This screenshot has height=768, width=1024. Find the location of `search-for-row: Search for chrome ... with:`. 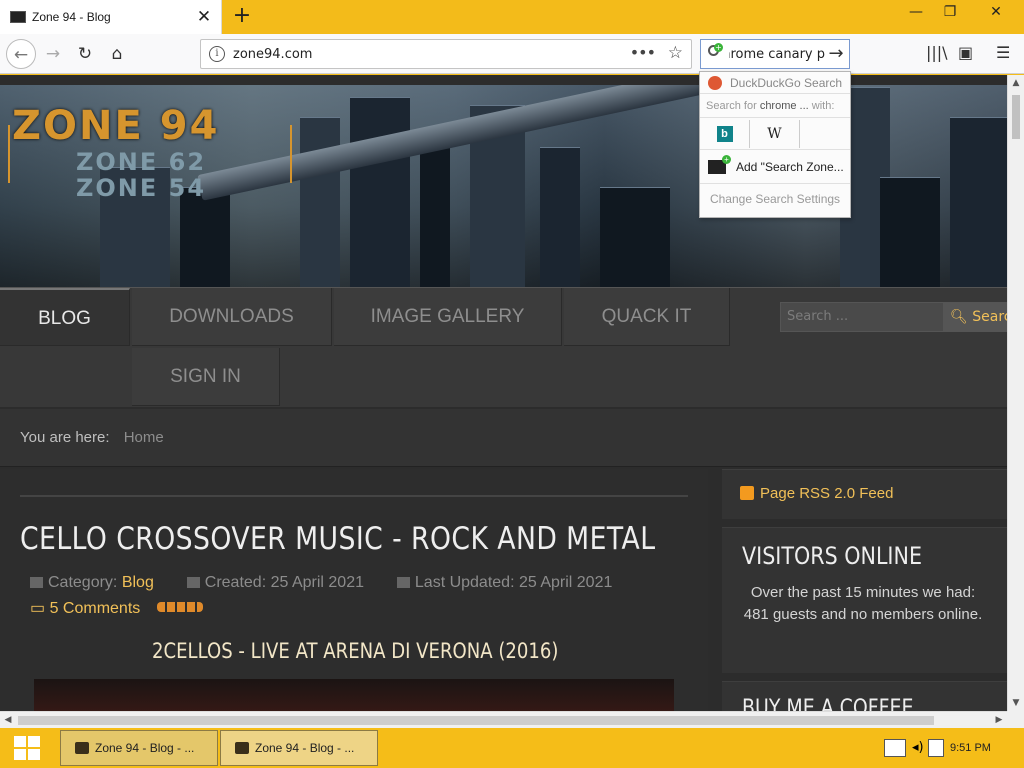

search-for-row: Search for chrome ... with: is located at coordinates (775, 106).